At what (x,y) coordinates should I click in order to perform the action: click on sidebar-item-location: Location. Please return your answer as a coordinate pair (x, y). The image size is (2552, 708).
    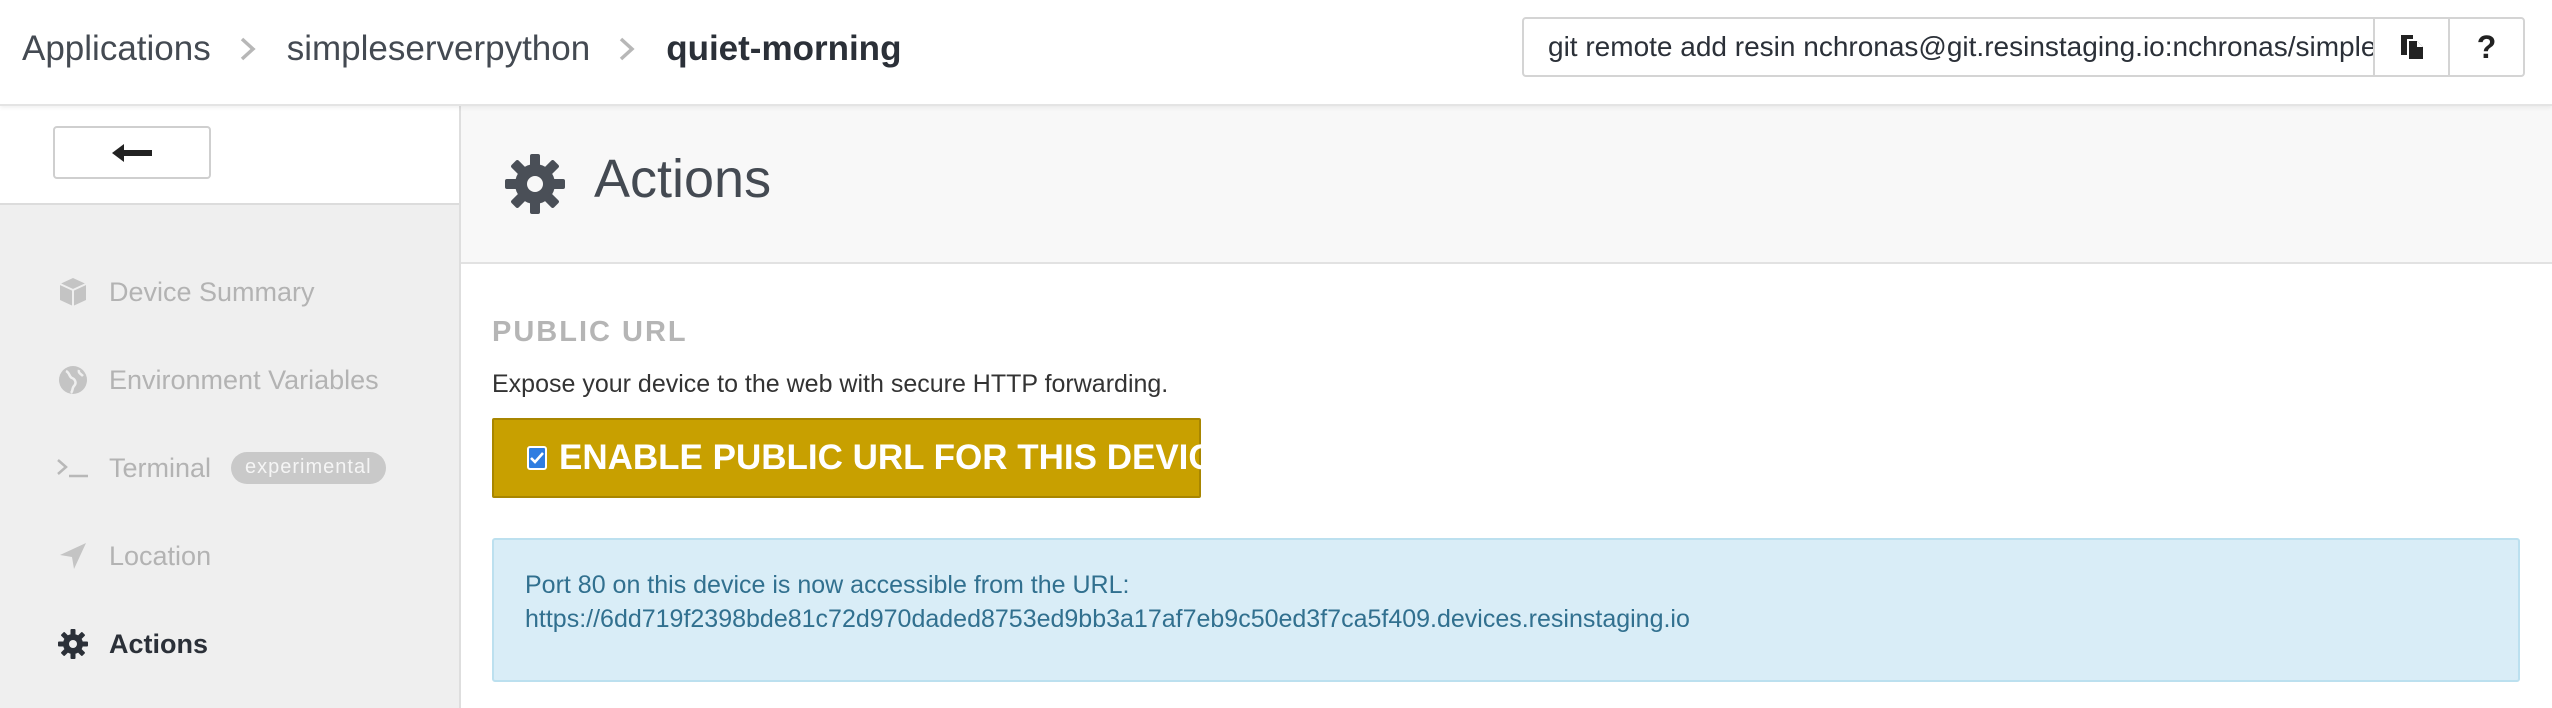
    Looking at the image, I should click on (133, 556).